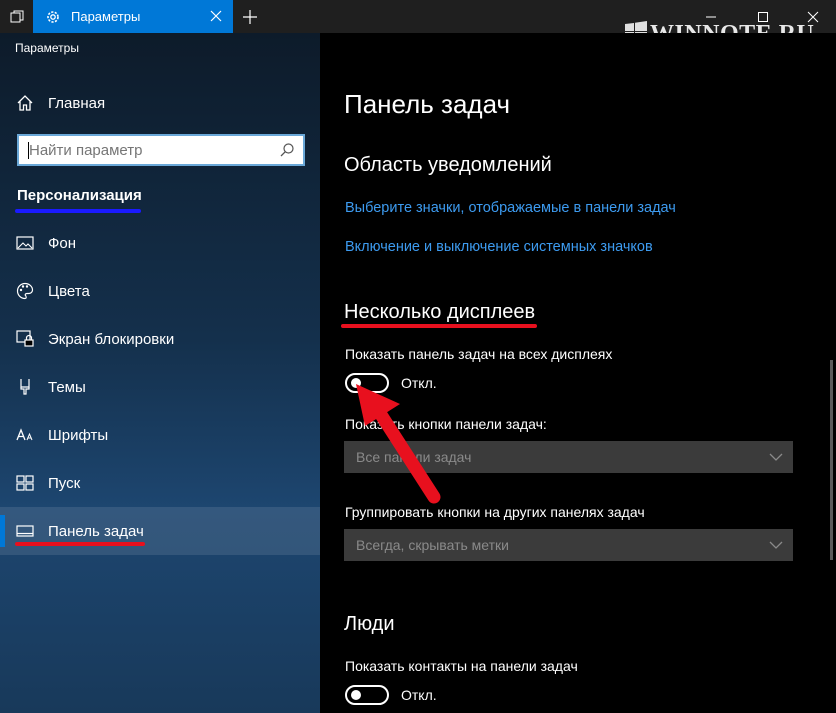 Image resolution: width=836 pixels, height=713 pixels. Describe the element at coordinates (149, 150) in the screenshot. I see `search-input` at that location.